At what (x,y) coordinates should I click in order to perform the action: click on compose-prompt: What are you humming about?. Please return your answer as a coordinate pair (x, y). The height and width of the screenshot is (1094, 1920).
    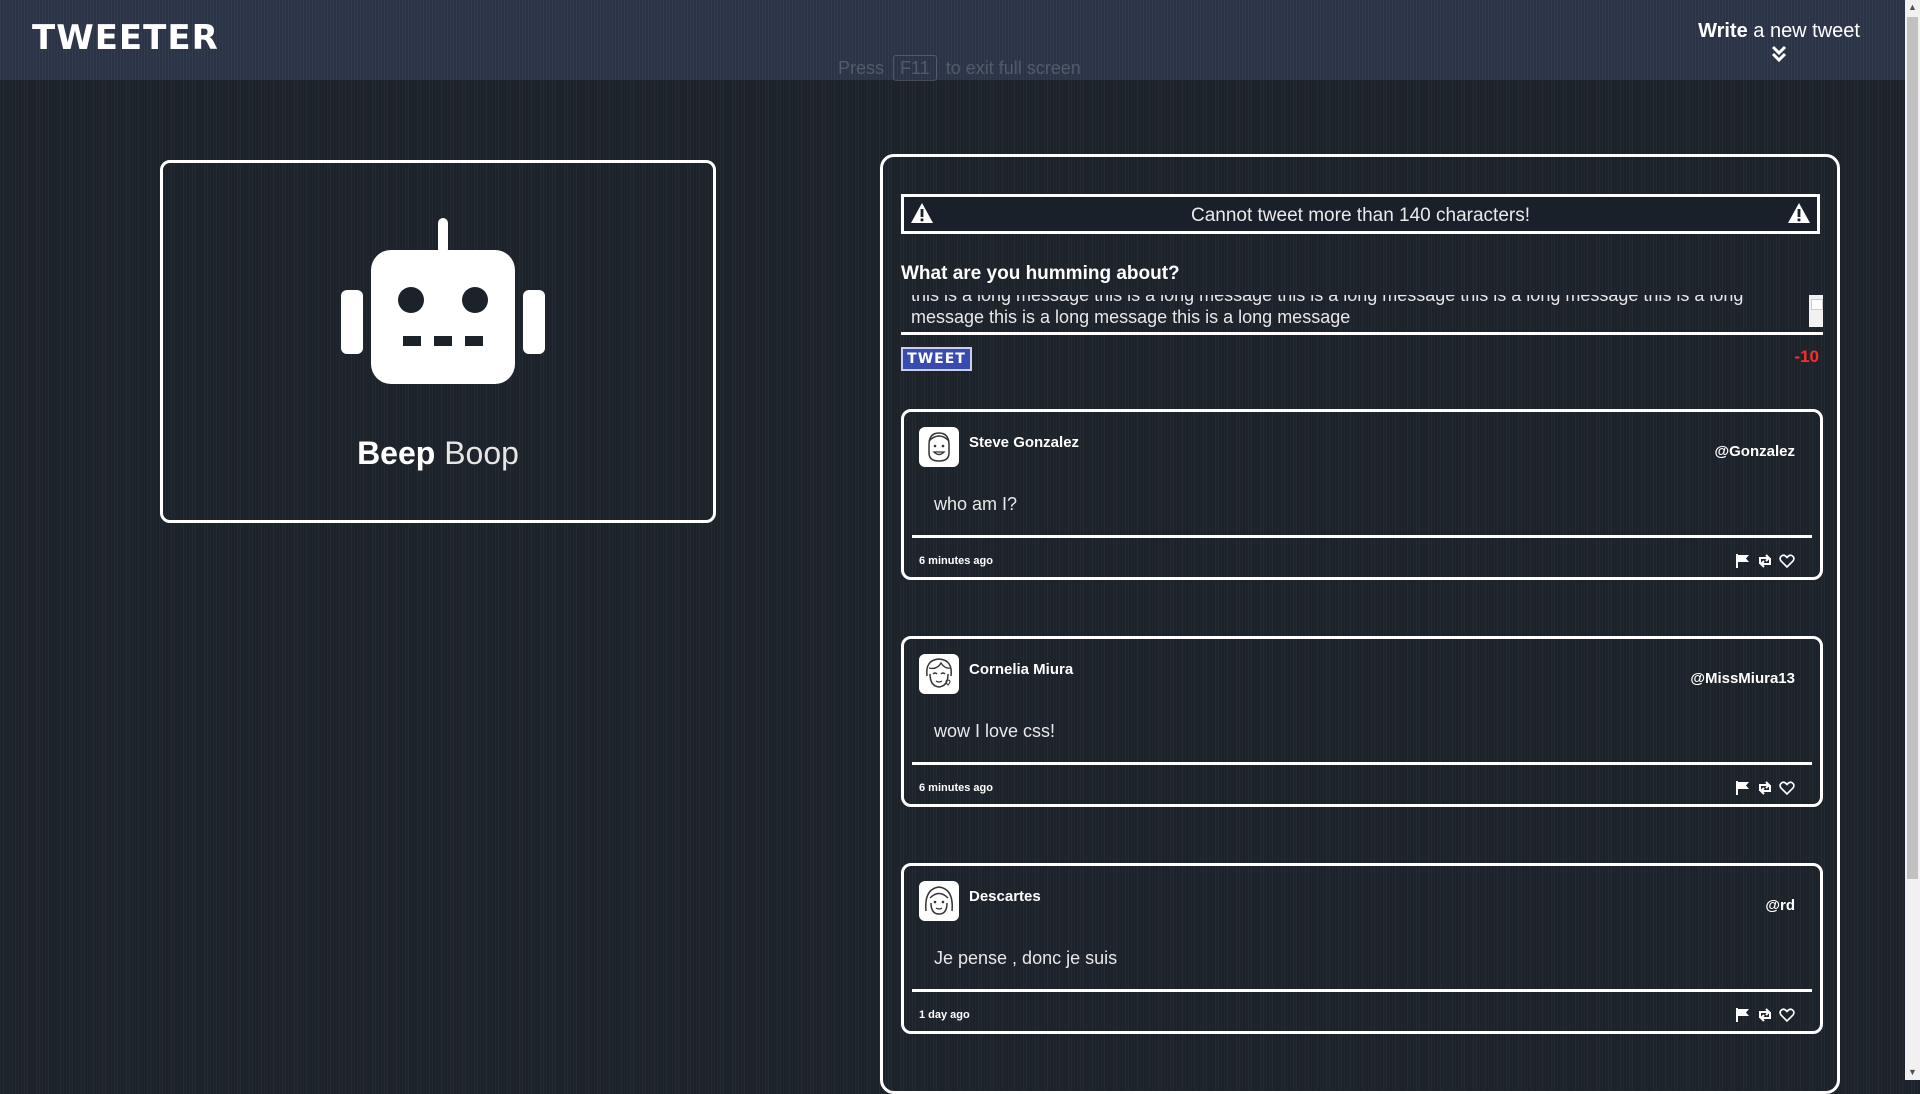
    Looking at the image, I should click on (1040, 273).